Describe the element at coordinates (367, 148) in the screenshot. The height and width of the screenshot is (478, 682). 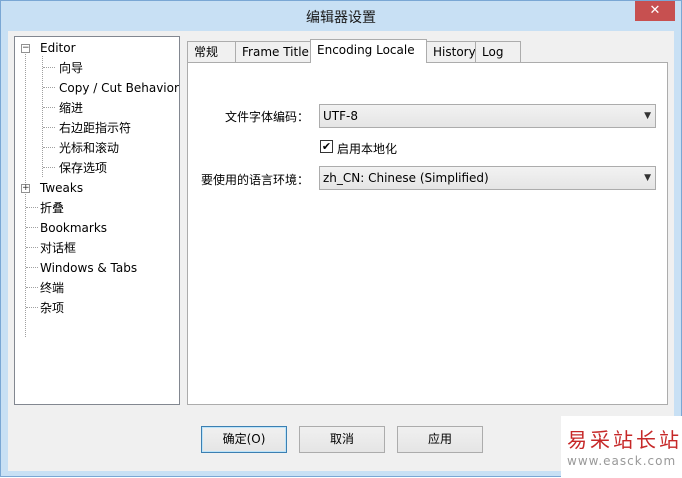
I see `enable-localization-label: 启用本地化` at that location.